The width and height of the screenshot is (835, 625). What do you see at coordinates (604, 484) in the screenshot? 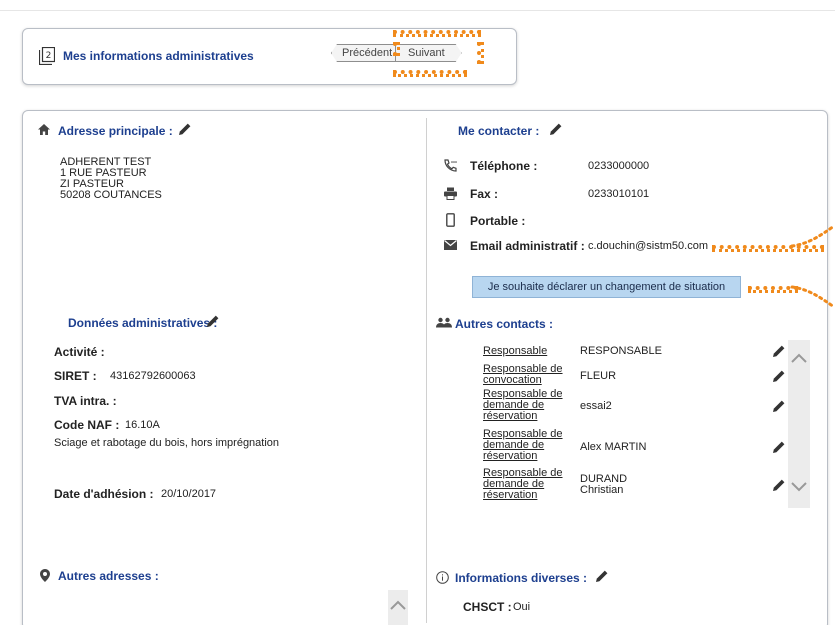
I see `contact-name: DURAND Christian` at bounding box center [604, 484].